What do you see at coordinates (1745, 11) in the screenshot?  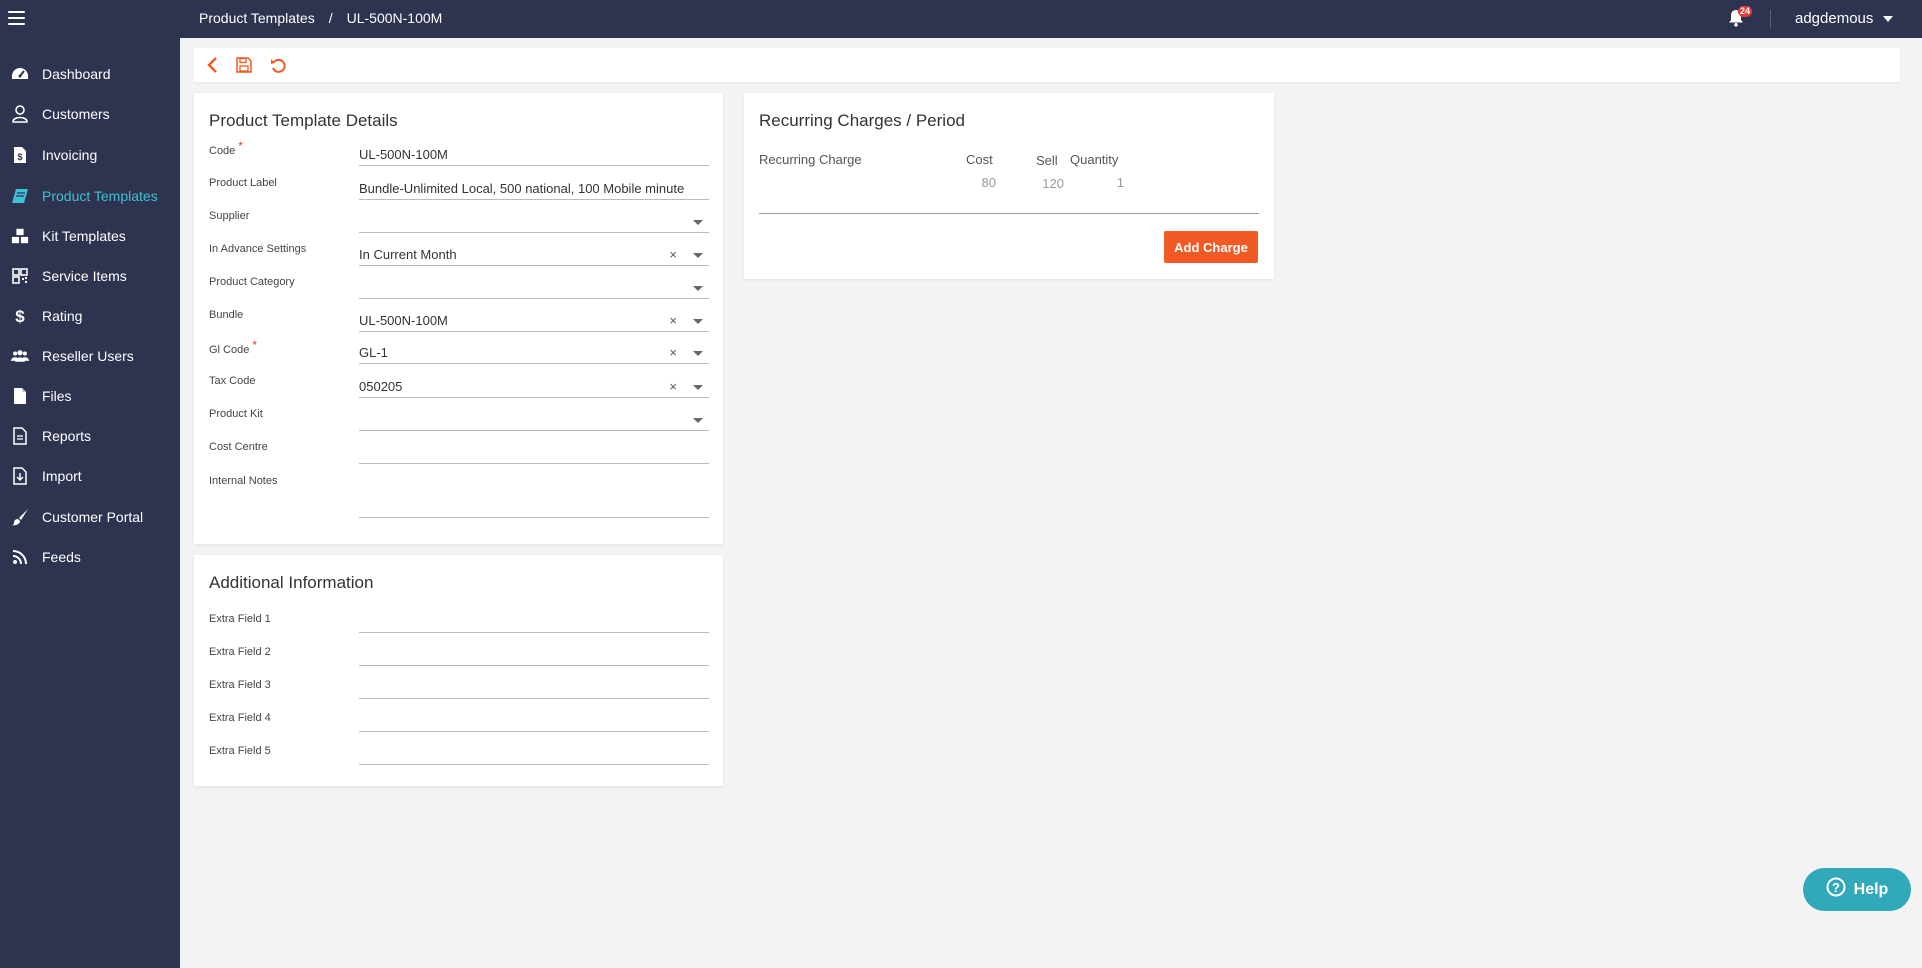 I see `notification-count-badge: 24` at bounding box center [1745, 11].